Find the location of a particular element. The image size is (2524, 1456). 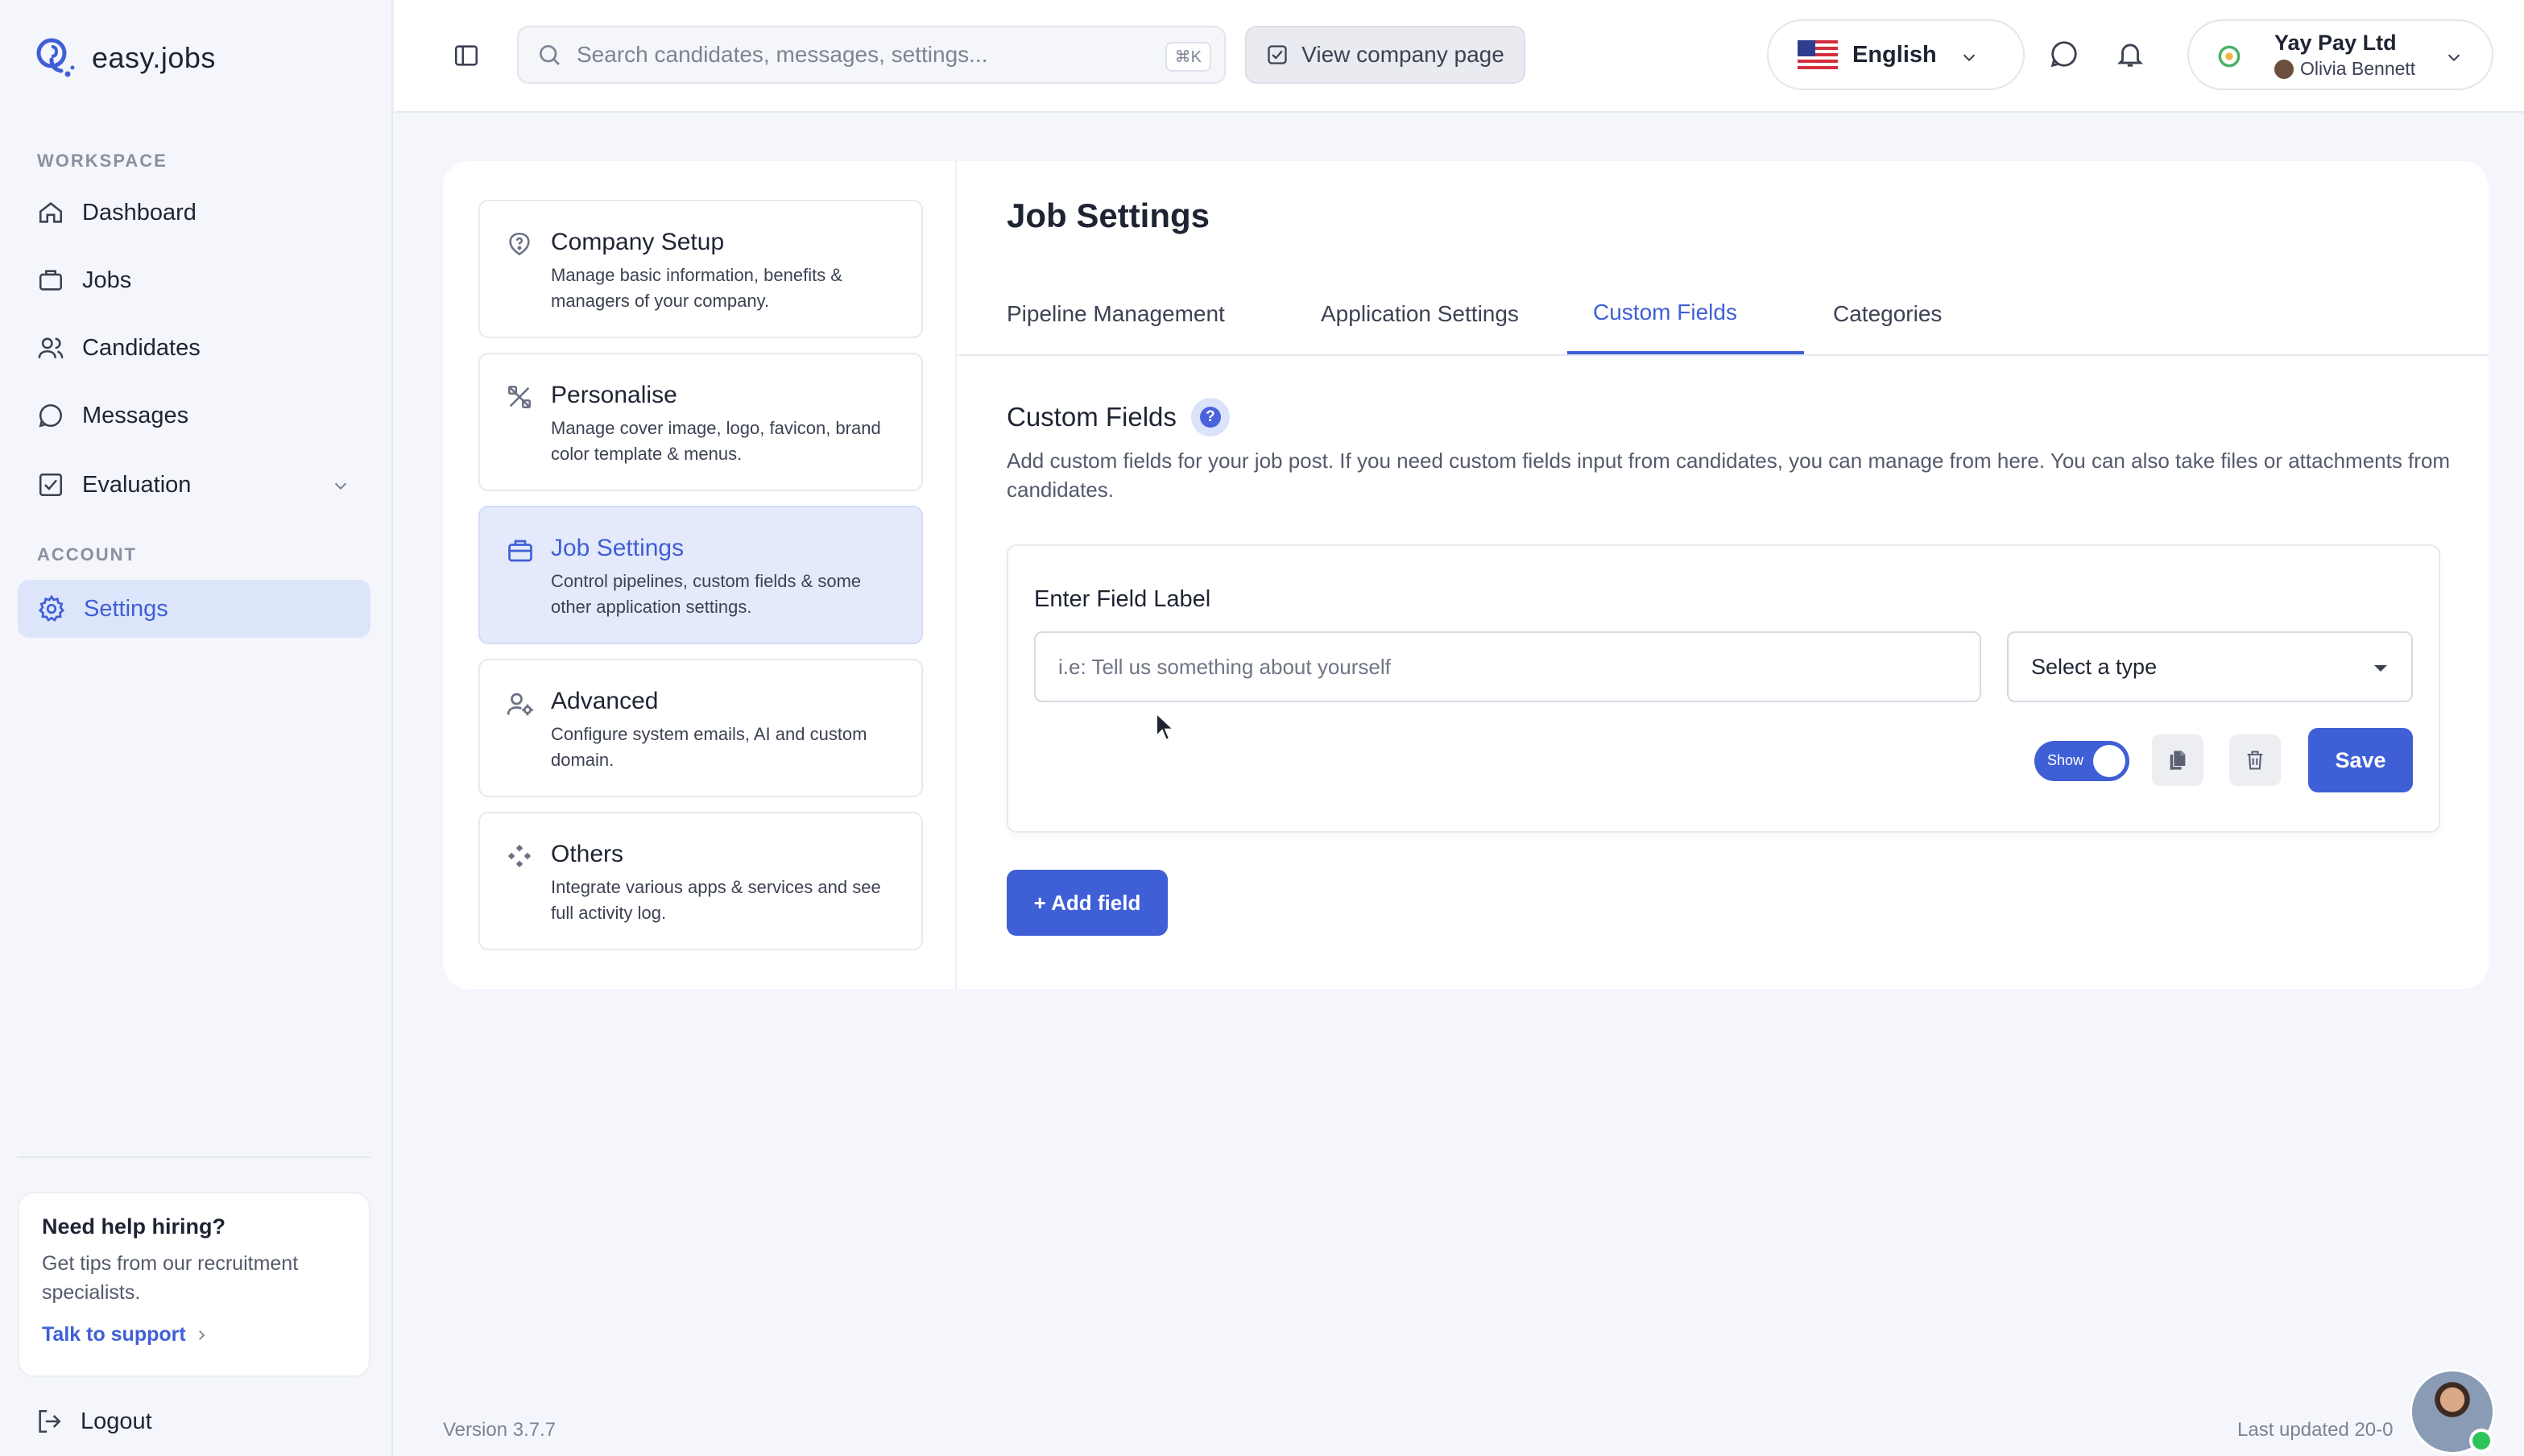

help-icon: ? is located at coordinates (1210, 417).